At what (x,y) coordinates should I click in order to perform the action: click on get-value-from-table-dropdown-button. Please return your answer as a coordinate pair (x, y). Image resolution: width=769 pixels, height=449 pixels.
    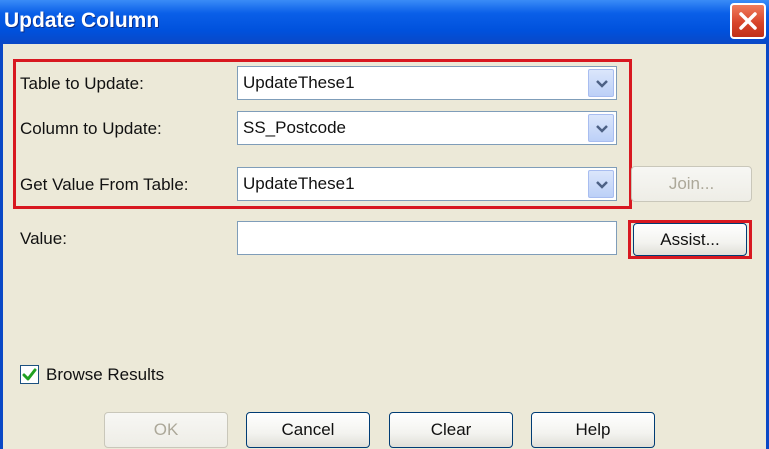
    Looking at the image, I should click on (601, 184).